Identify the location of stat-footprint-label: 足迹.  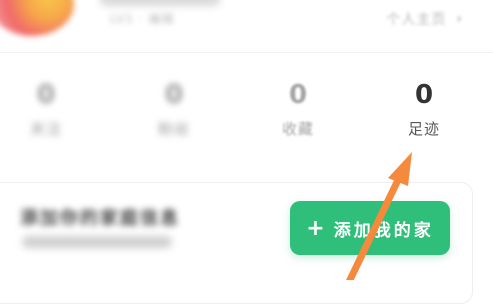
(423, 129).